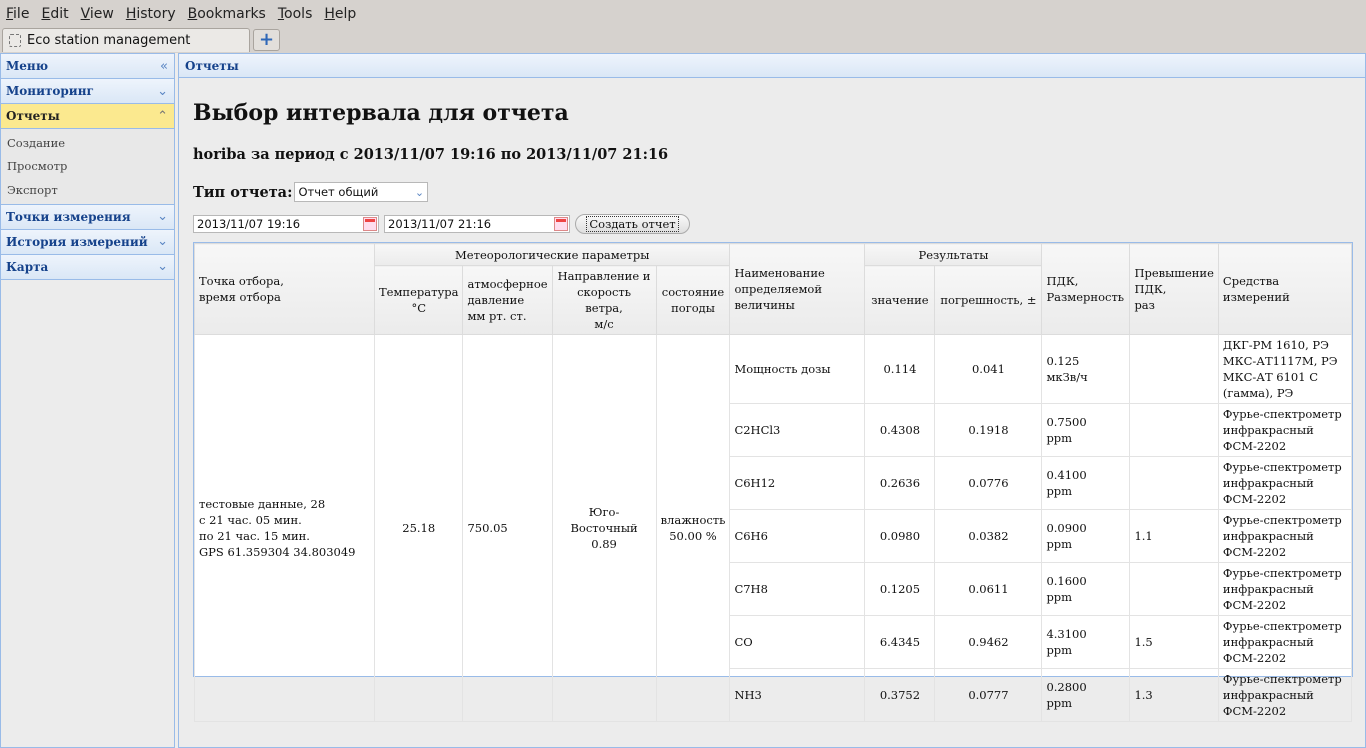 This screenshot has height=748, width=1366. I want to click on date-to-input: 2013/11/07 21:16, so click(477, 224).